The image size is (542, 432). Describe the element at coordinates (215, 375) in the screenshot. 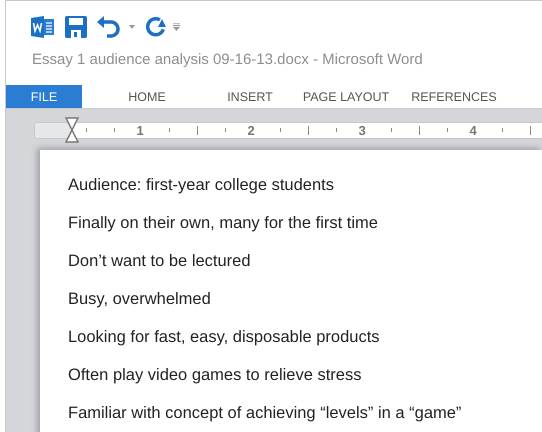

I see `bullet-text: Often play video games to relieve stress` at that location.